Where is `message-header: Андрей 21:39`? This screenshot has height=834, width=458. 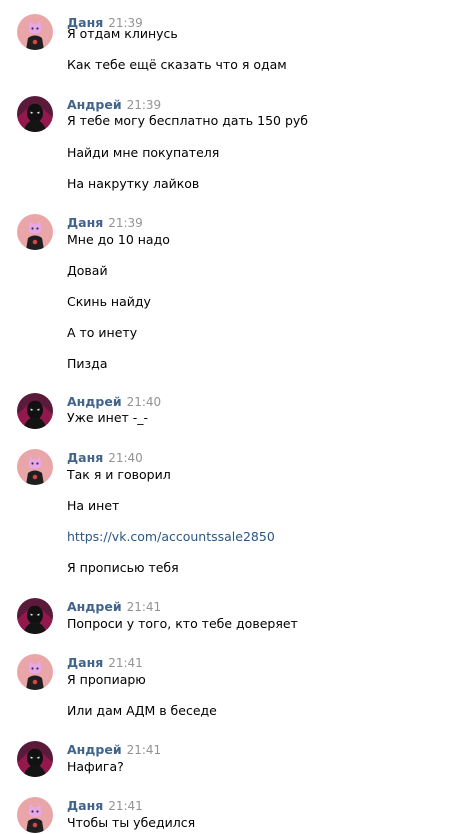 message-header: Андрей 21:39 is located at coordinates (114, 103).